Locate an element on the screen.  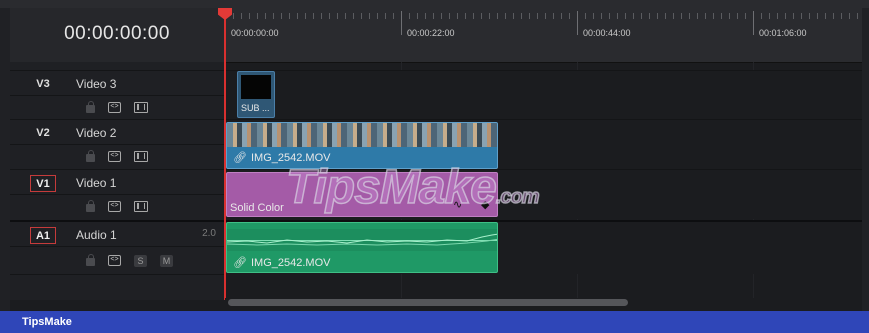
track-header-v2: V2 Video 2 is located at coordinates (117, 131).